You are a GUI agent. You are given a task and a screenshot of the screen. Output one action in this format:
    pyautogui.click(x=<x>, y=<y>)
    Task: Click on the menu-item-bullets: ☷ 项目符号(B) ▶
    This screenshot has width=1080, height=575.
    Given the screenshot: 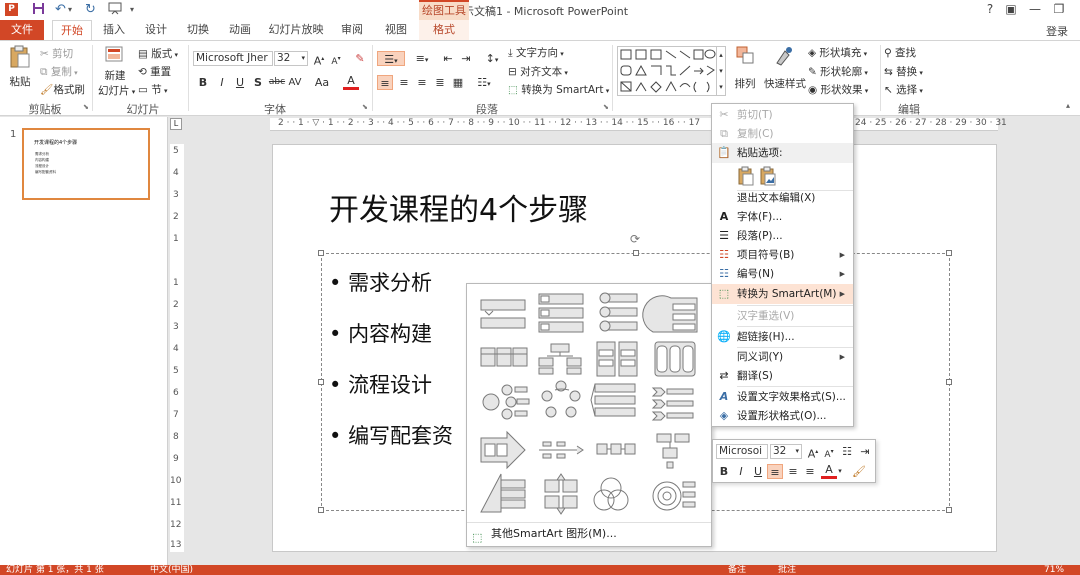 What is the action you would take?
    pyautogui.click(x=782, y=255)
    